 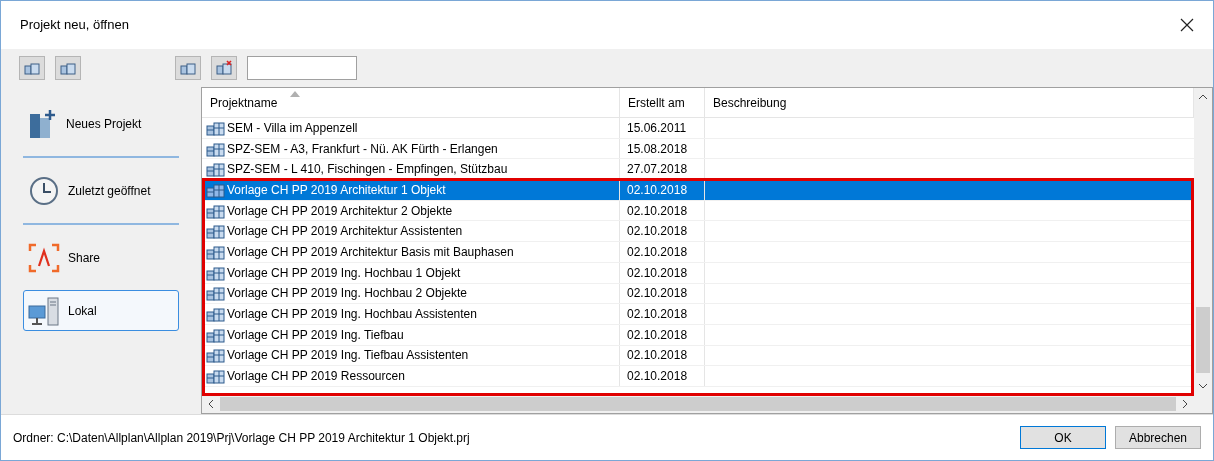 I want to click on table-cell-text: Vorlage CH PP 2019 Ressourcen, so click(x=316, y=377).